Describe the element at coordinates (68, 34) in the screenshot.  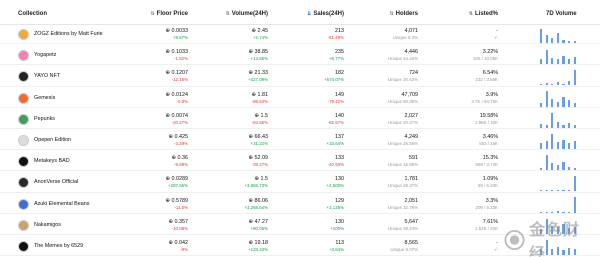
I see `collection-name: ZOGZ Editions by Matt Furie` at that location.